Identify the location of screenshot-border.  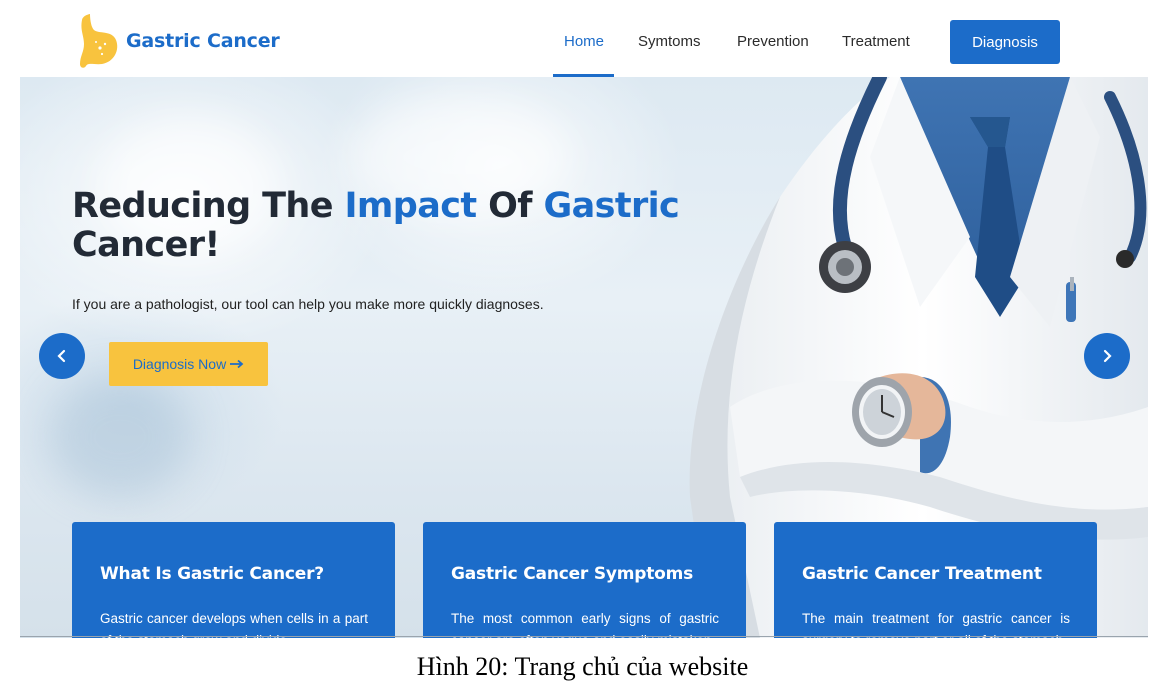
(584, 636).